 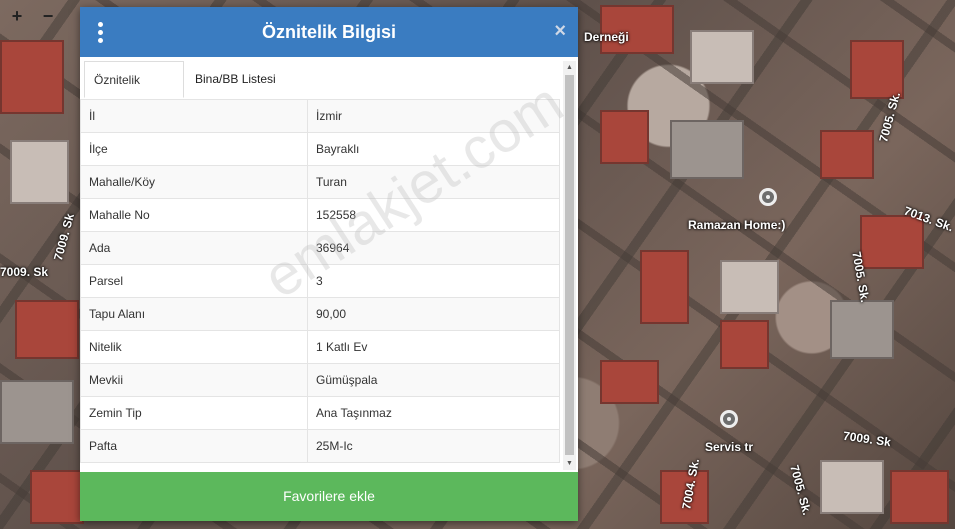 I want to click on row-key: Nitelik, so click(x=194, y=347).